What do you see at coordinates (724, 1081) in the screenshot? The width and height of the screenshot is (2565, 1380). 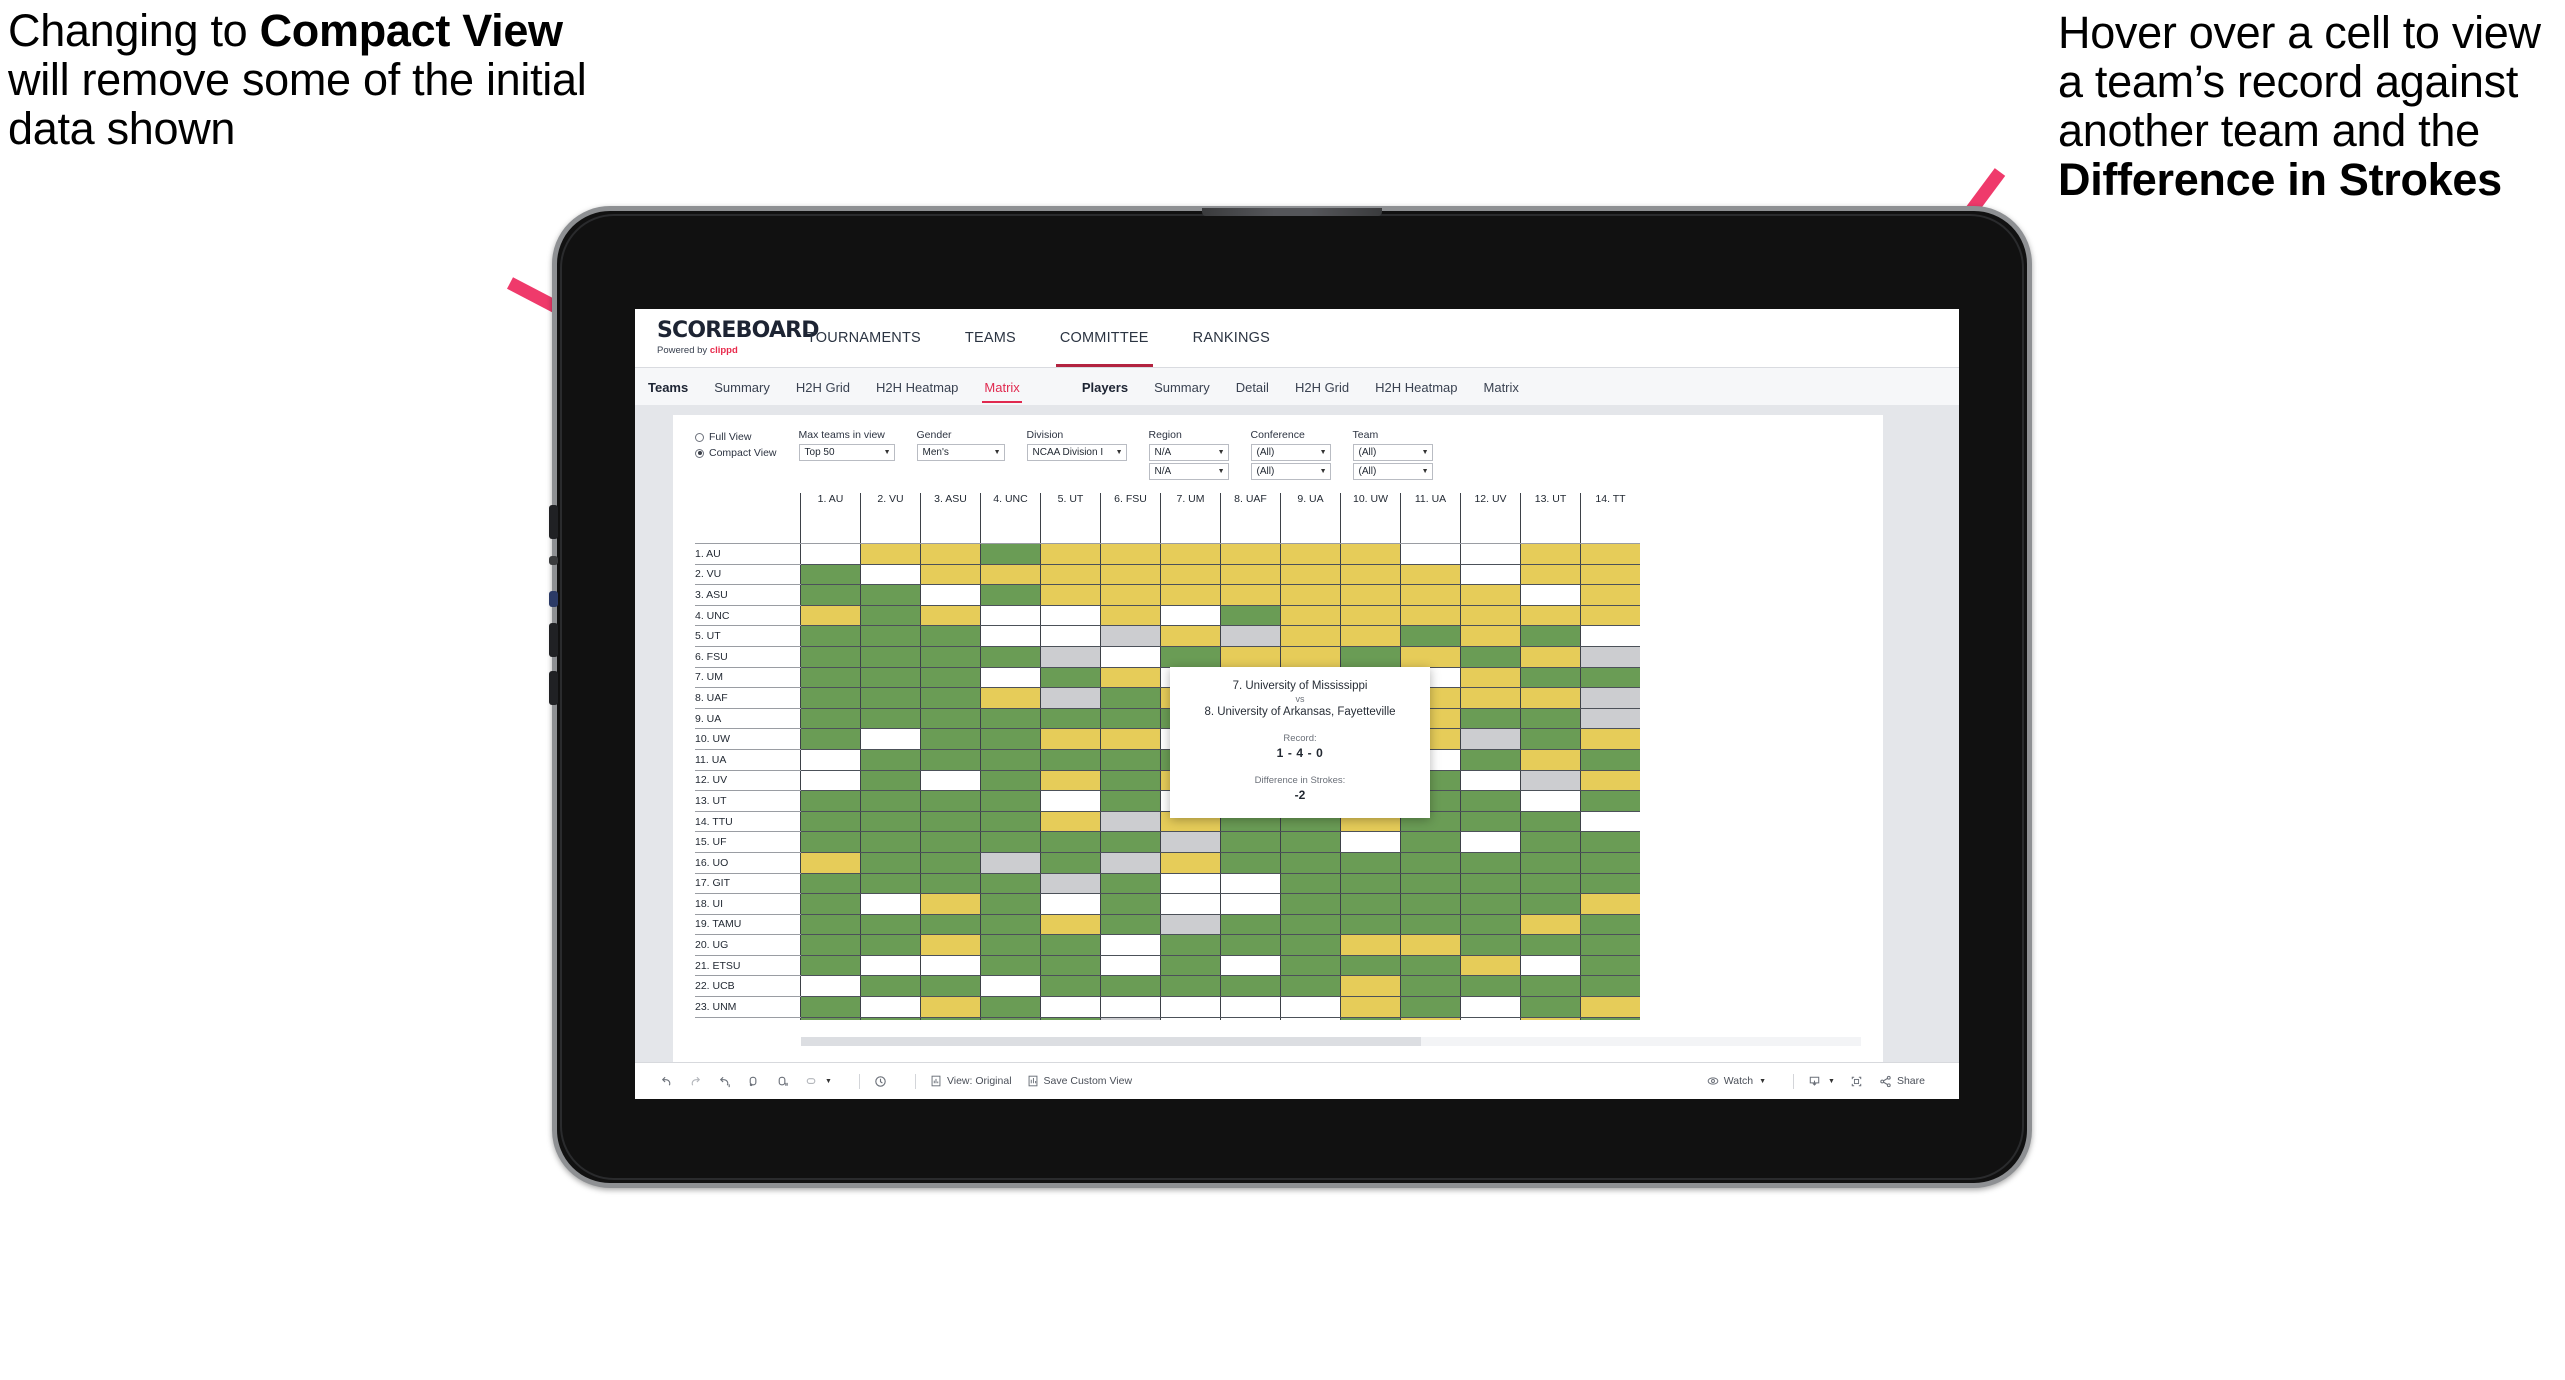 I see `revert-button` at bounding box center [724, 1081].